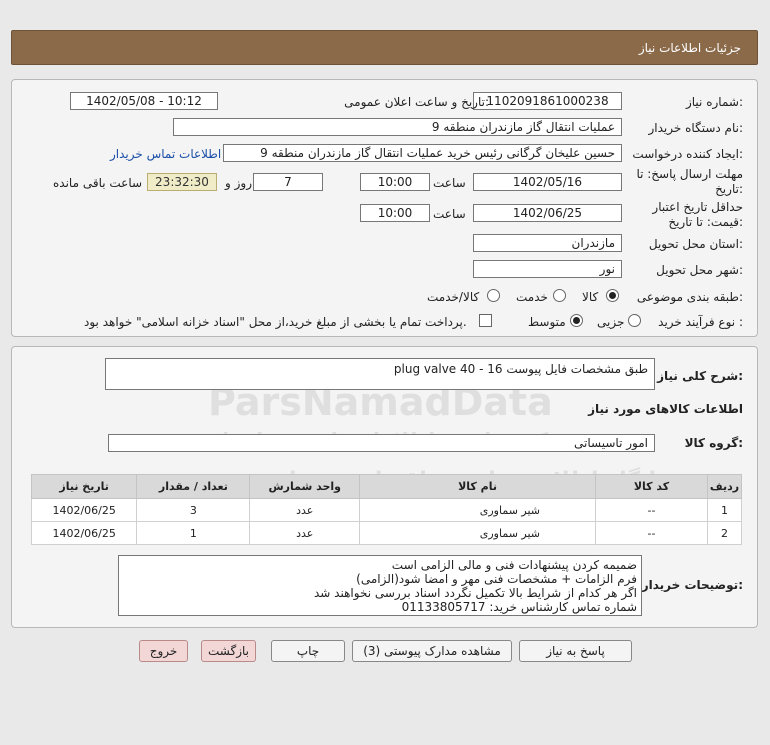 Image resolution: width=770 pixels, height=745 pixels. Describe the element at coordinates (193, 533) in the screenshot. I see `cell-quantity: 1` at that location.